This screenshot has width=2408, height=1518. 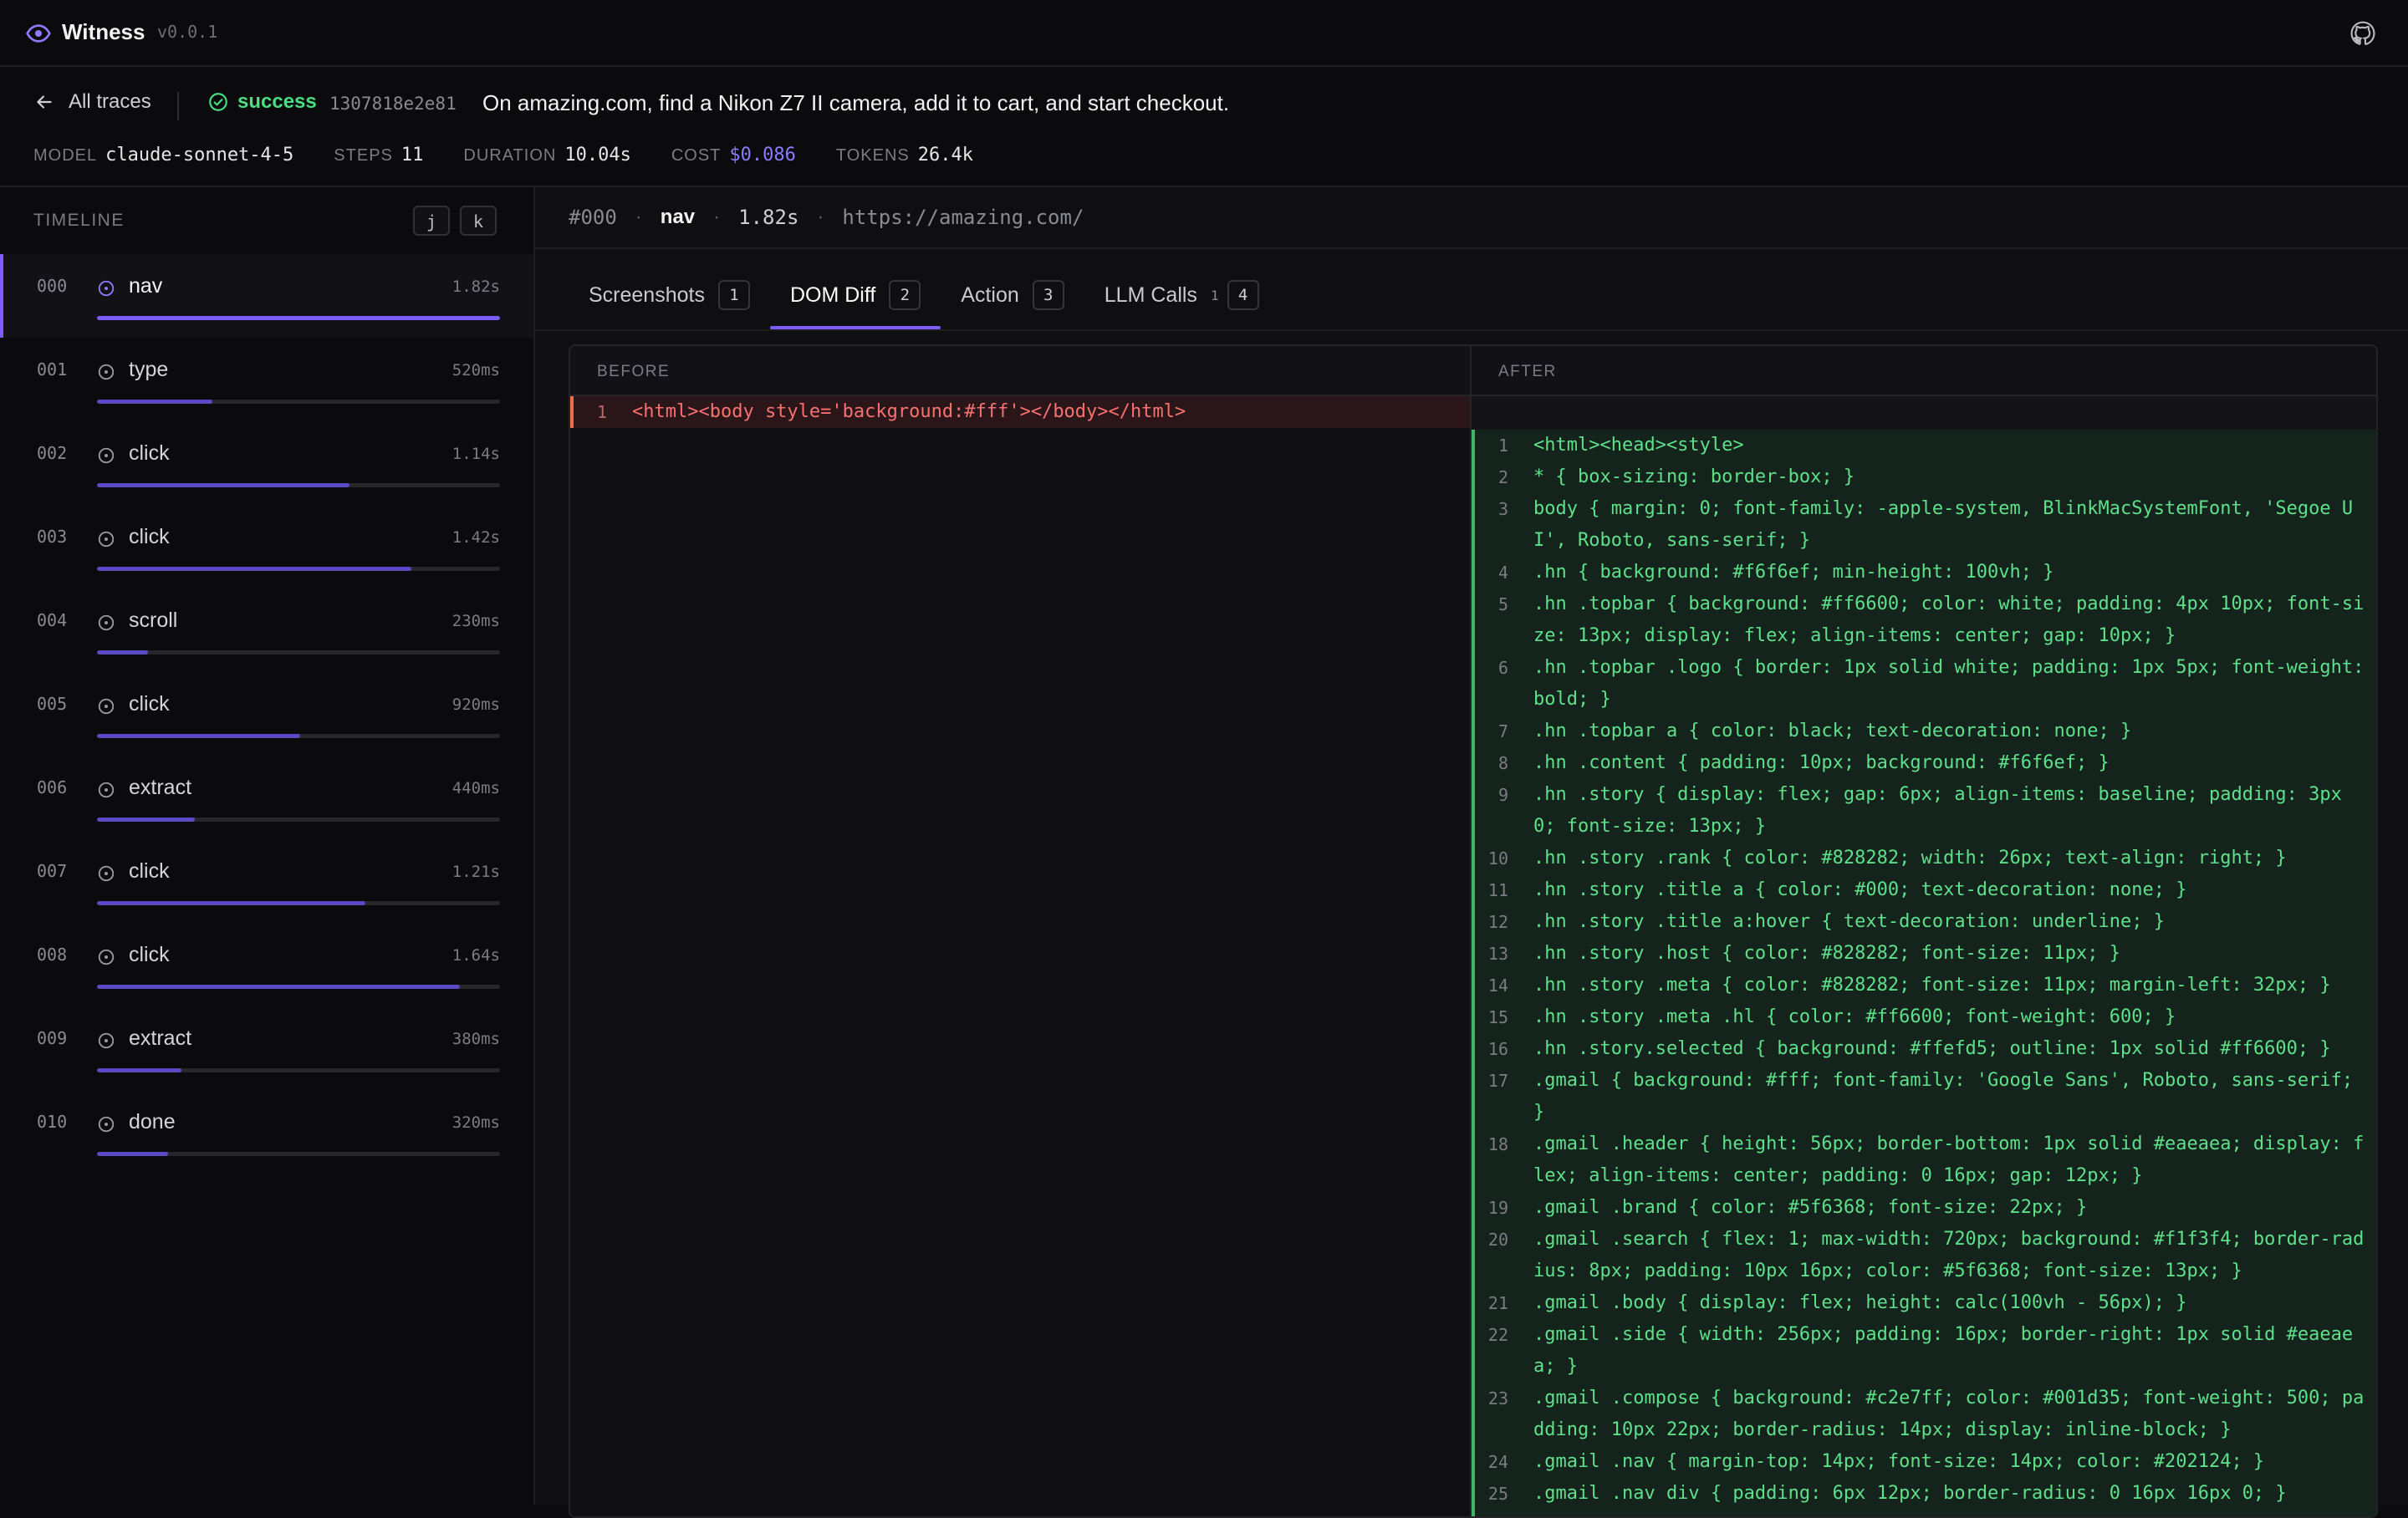 I want to click on timeline-header: TIMELINE j k, so click(x=266, y=221).